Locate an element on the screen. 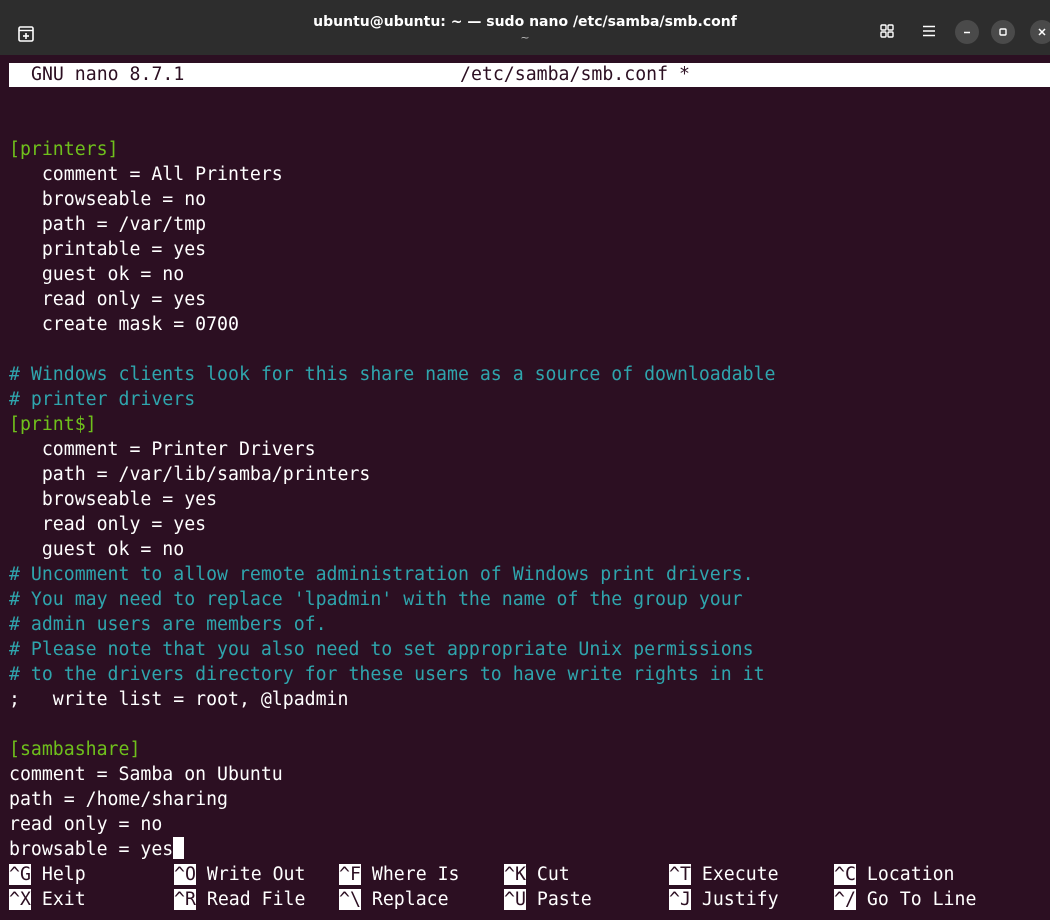 This screenshot has height=920, width=1050. shortcut-replace: ^\ Replace is located at coordinates (394, 899).